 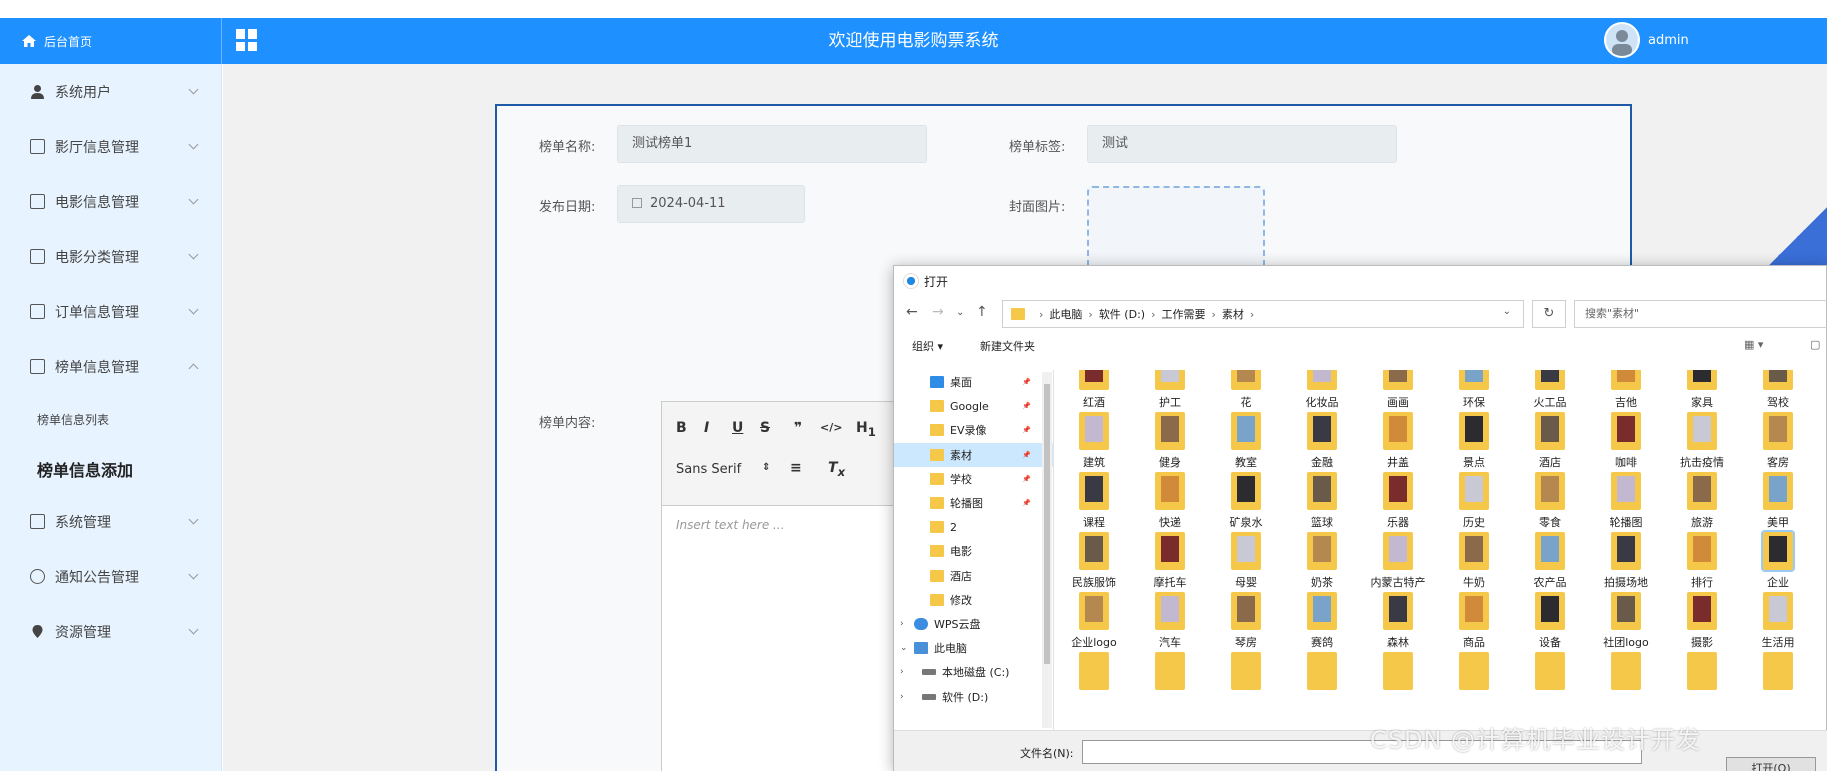 What do you see at coordinates (1702, 621) in the screenshot?
I see `folder-item: 摄影` at bounding box center [1702, 621].